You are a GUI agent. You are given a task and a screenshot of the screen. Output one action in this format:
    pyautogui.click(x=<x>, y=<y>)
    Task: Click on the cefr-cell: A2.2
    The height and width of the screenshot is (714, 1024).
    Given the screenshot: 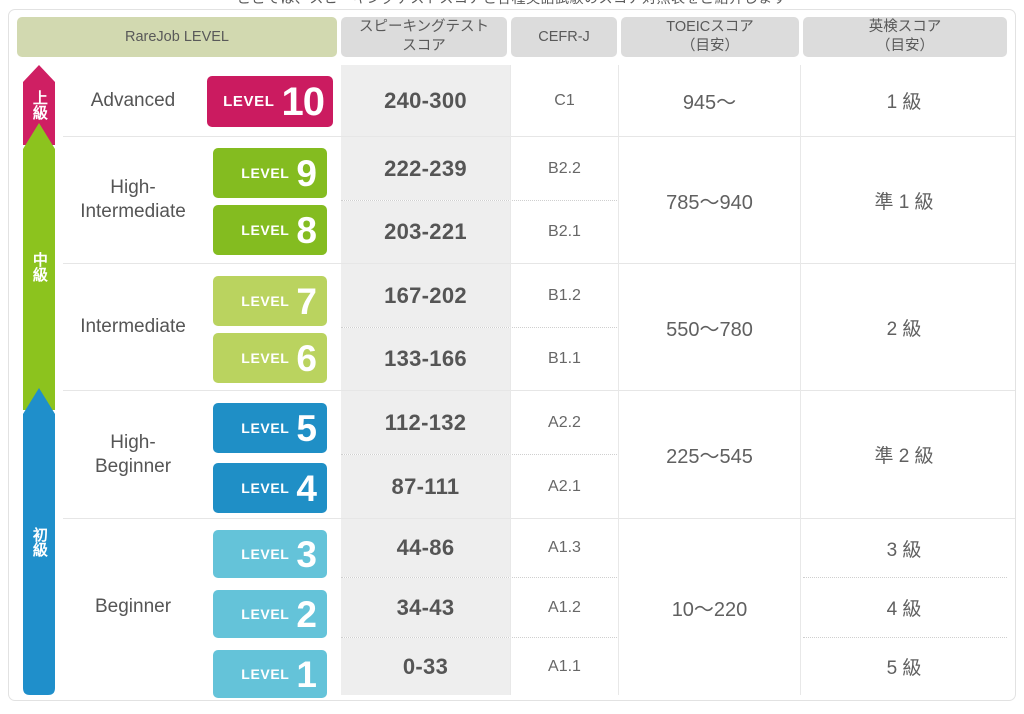 What is the action you would take?
    pyautogui.click(x=564, y=422)
    